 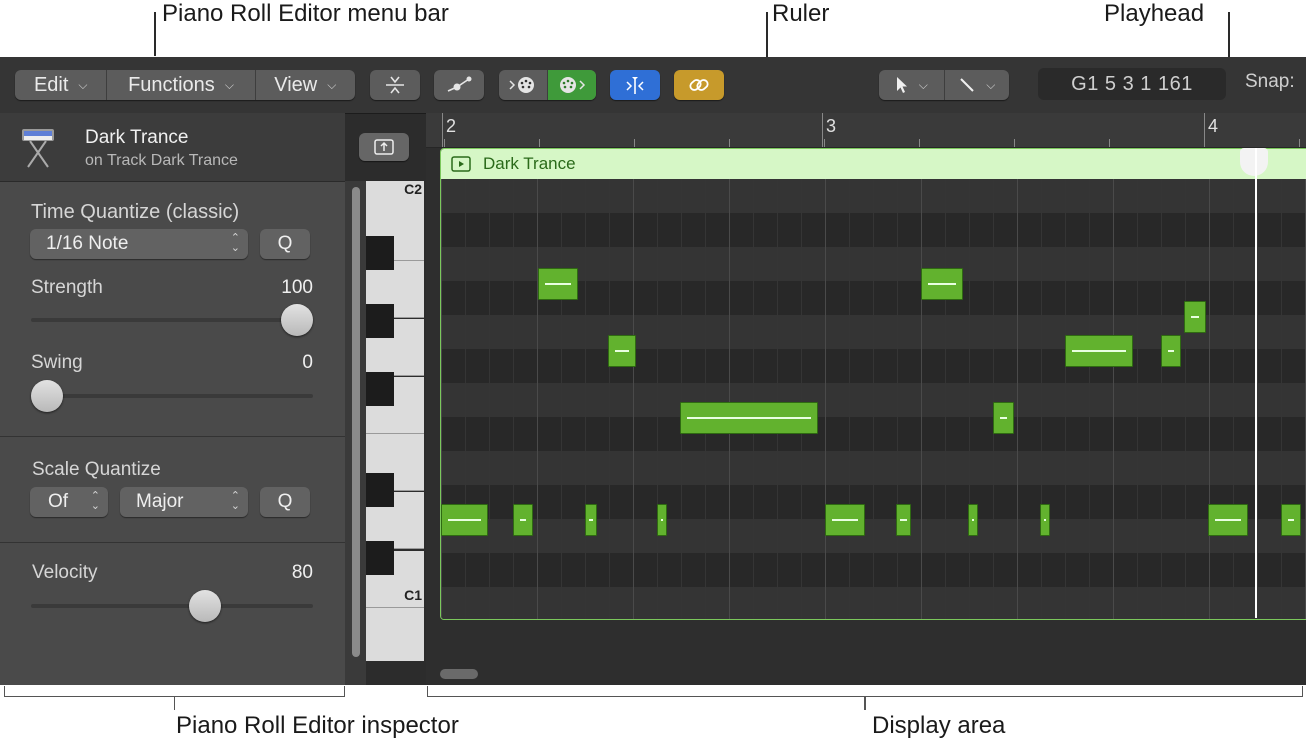 I want to click on share-up-icon, so click(x=384, y=147).